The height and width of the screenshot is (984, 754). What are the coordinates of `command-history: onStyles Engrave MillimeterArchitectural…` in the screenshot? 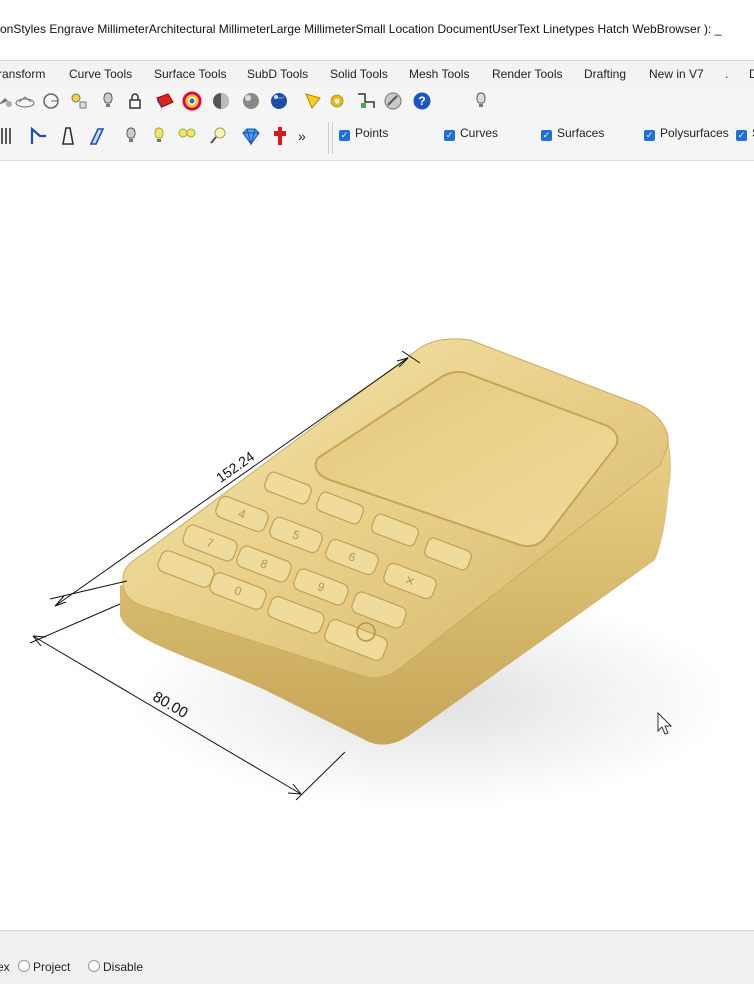 It's located at (377, 30).